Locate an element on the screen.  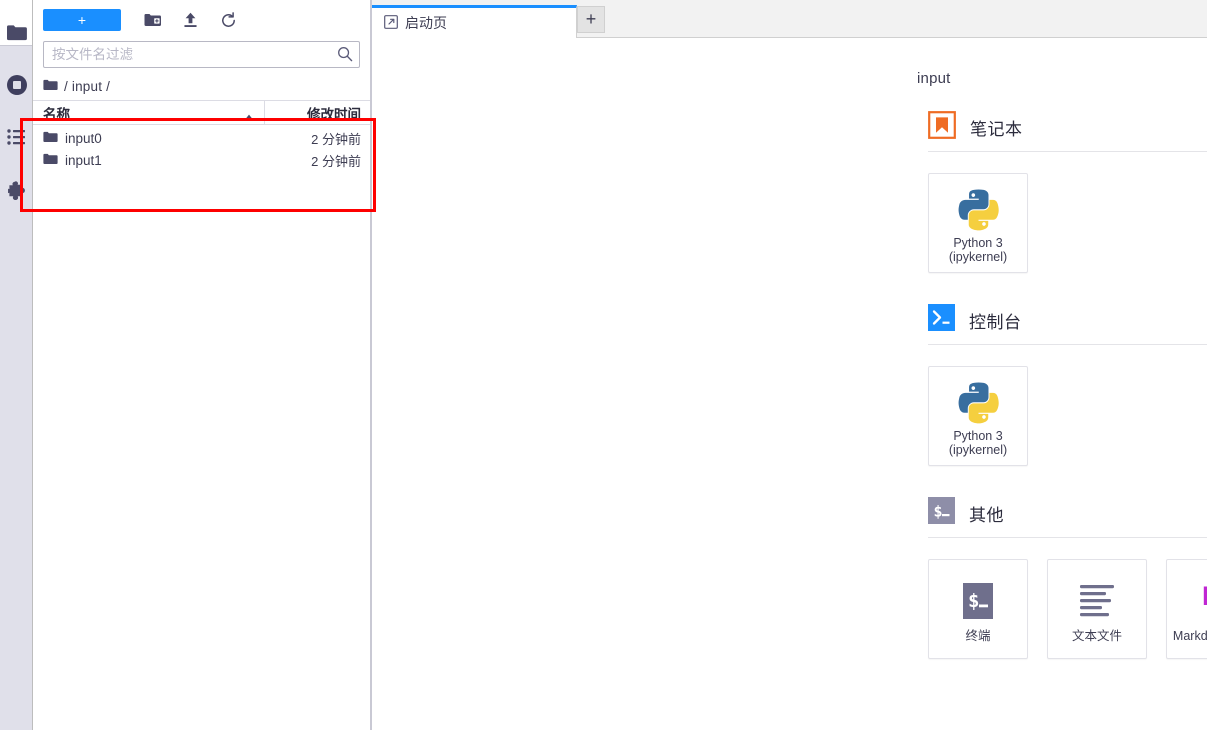
terminal-icon: $ is located at coordinates (978, 601).